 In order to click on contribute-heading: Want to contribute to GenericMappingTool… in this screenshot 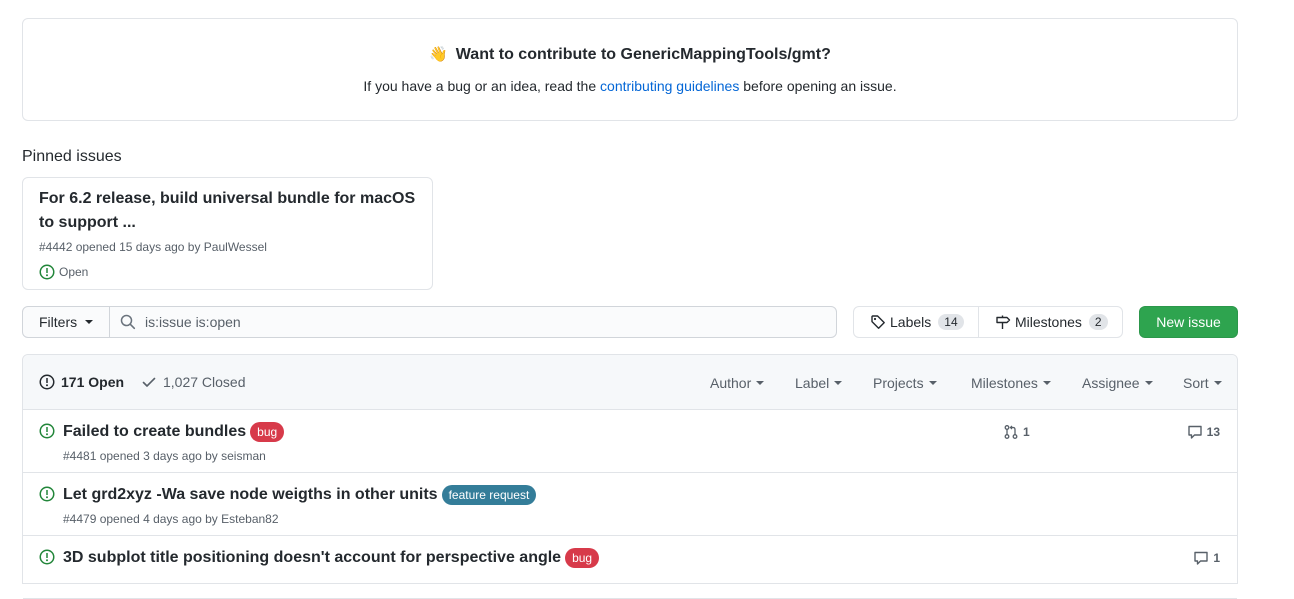, I will do `click(643, 54)`.